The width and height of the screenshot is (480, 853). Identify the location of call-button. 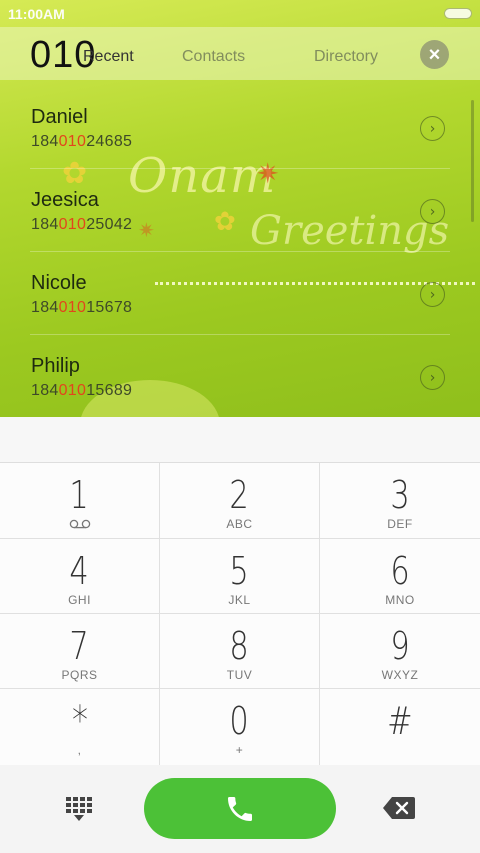
(240, 808).